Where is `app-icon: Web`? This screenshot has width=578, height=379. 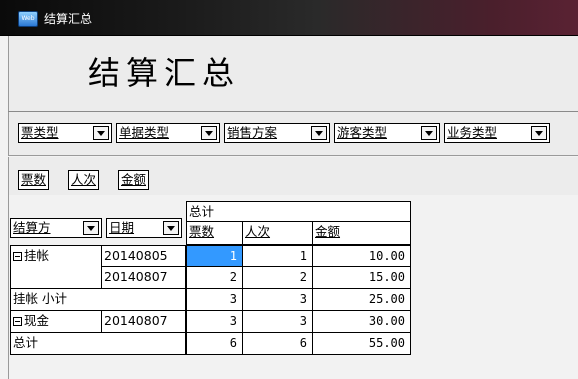
app-icon: Web is located at coordinates (28, 19).